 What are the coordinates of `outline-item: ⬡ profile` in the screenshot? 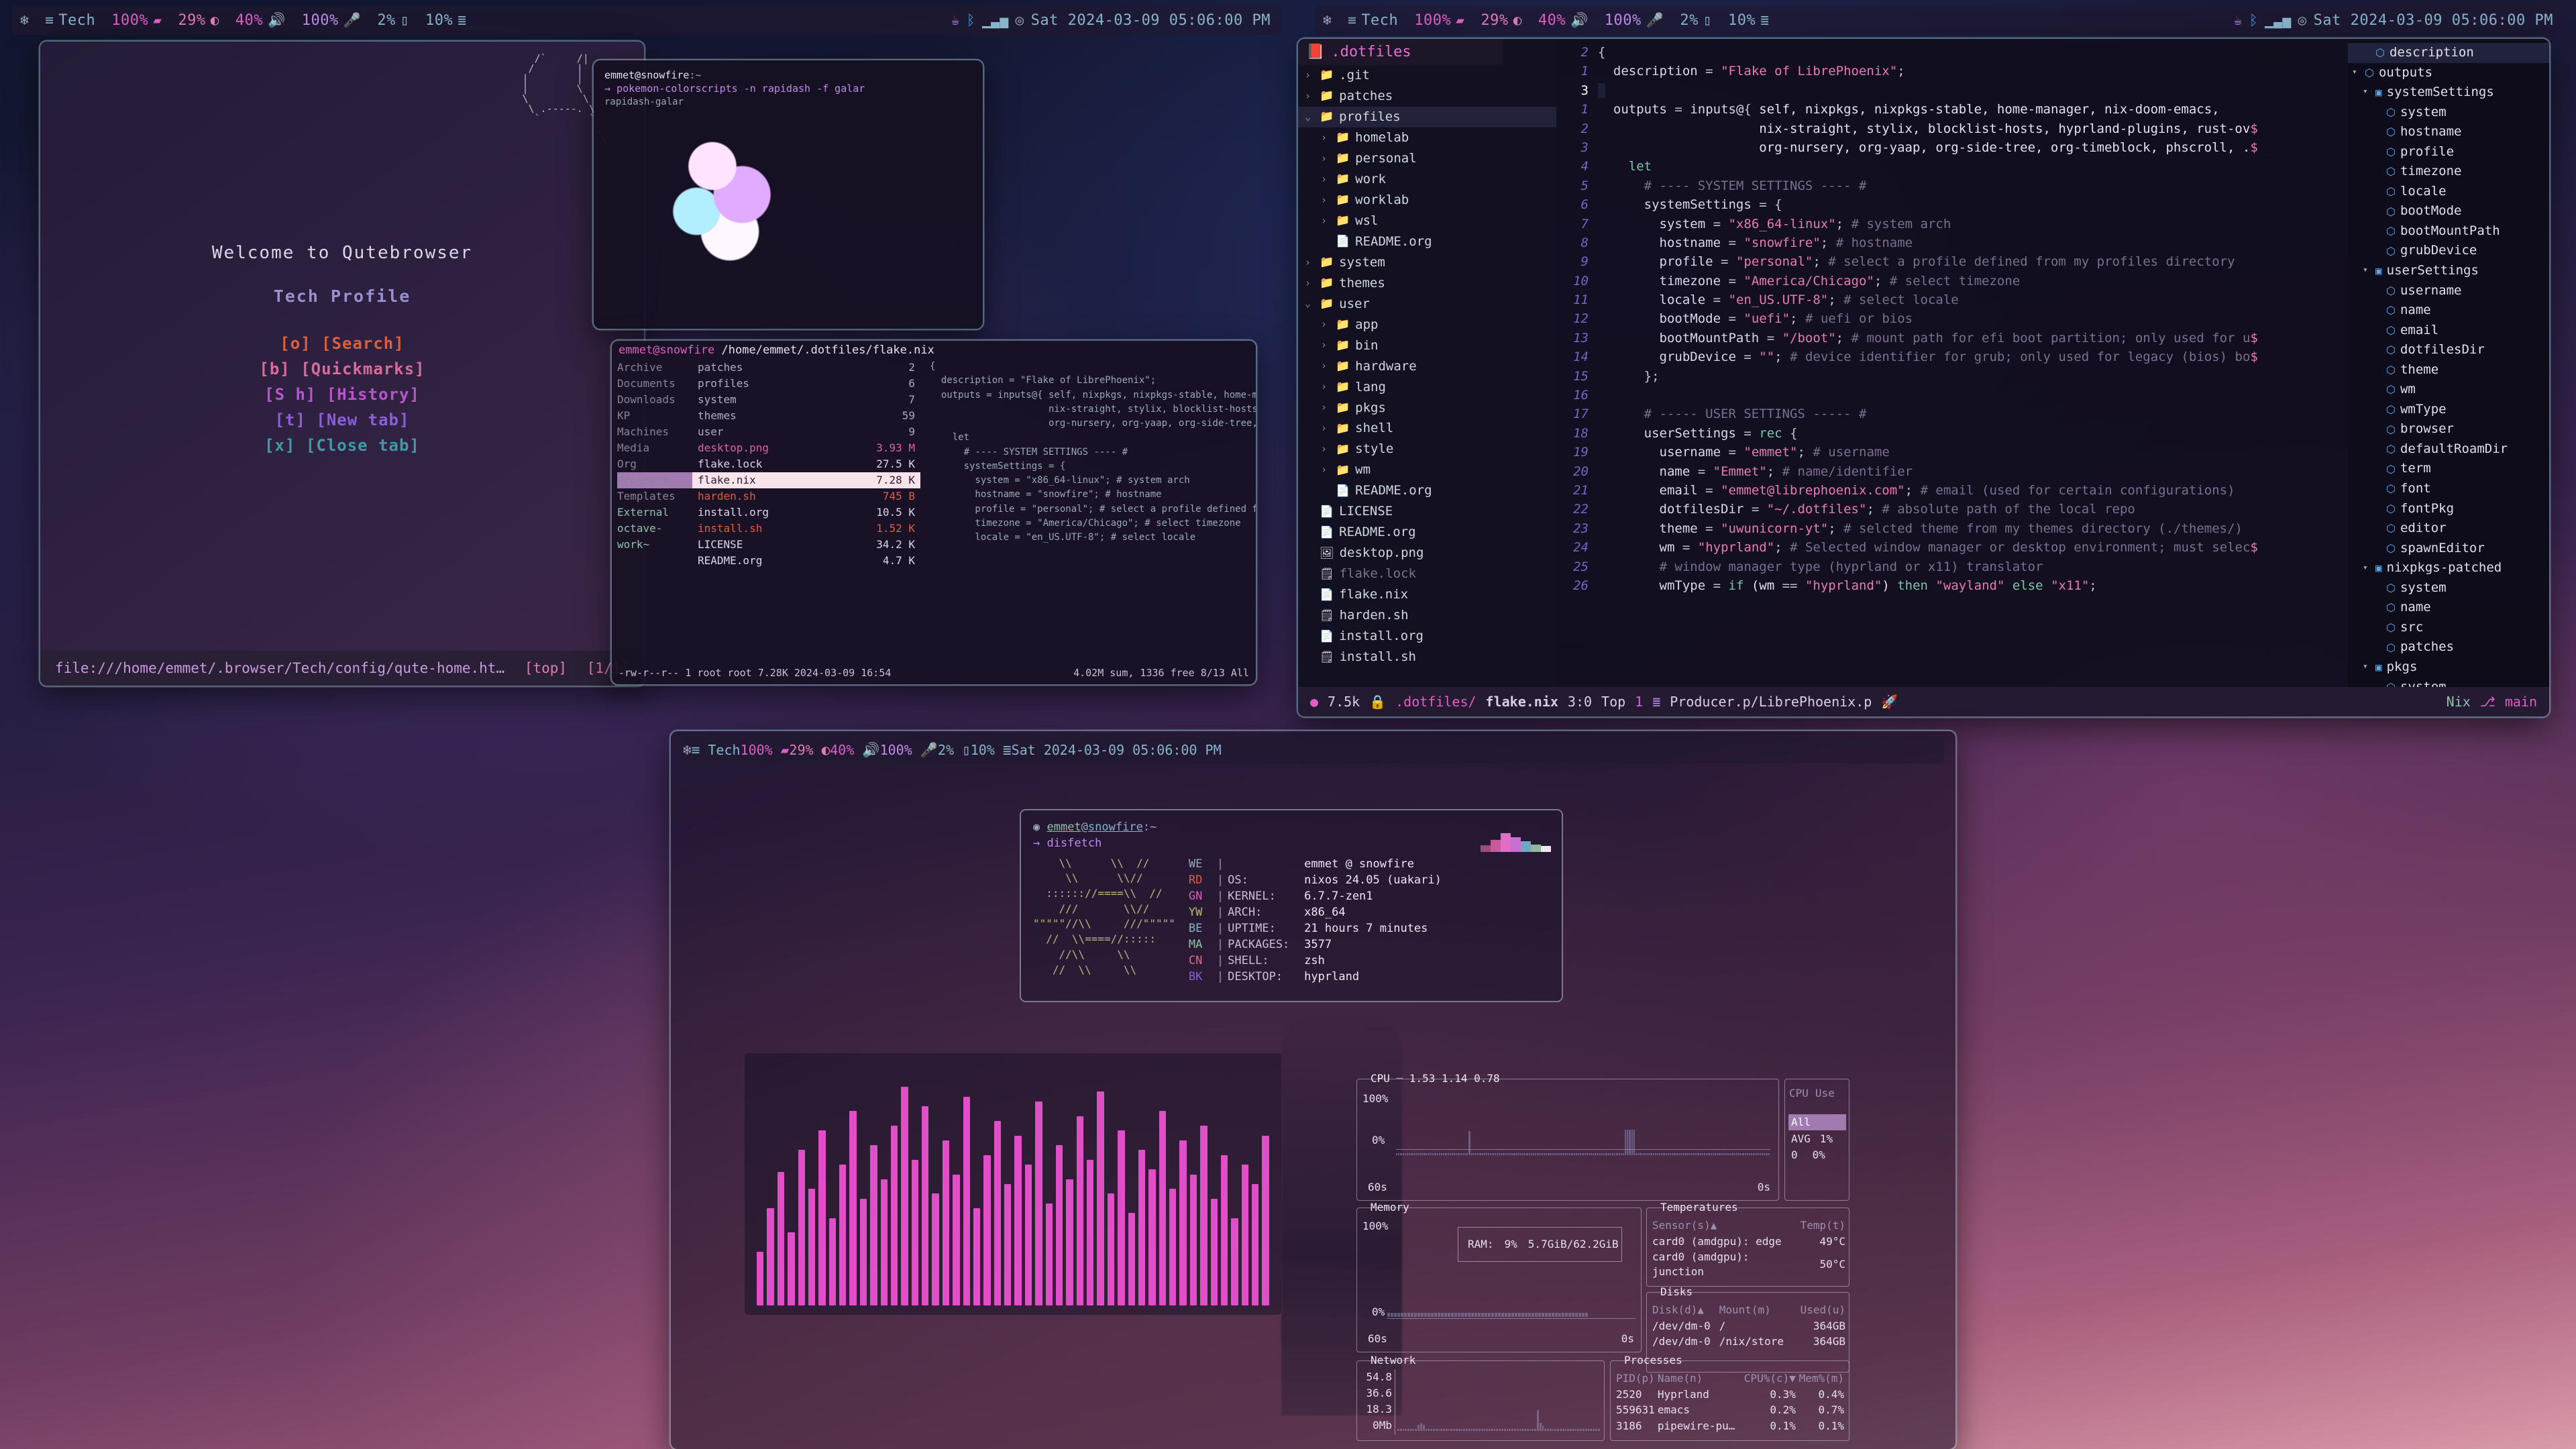 It's located at (2448, 152).